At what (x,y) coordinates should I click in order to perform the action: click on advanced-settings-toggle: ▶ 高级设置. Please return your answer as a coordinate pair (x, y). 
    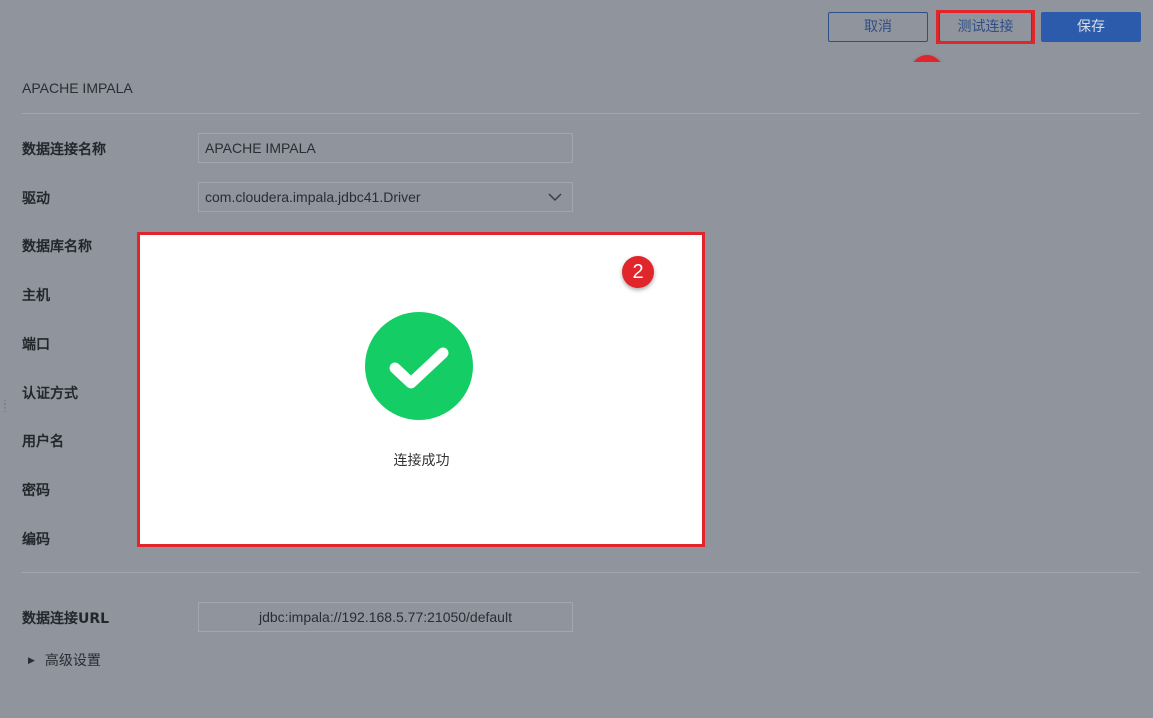
    Looking at the image, I should click on (64, 660).